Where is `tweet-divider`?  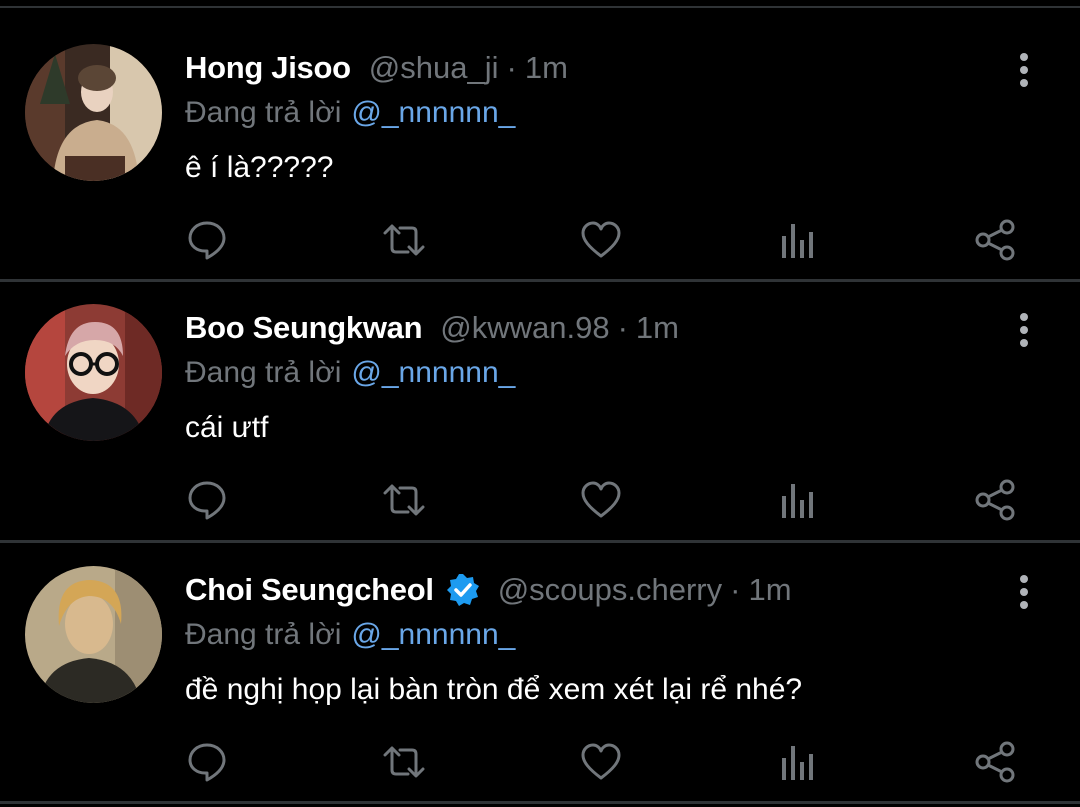 tweet-divider is located at coordinates (540, 802).